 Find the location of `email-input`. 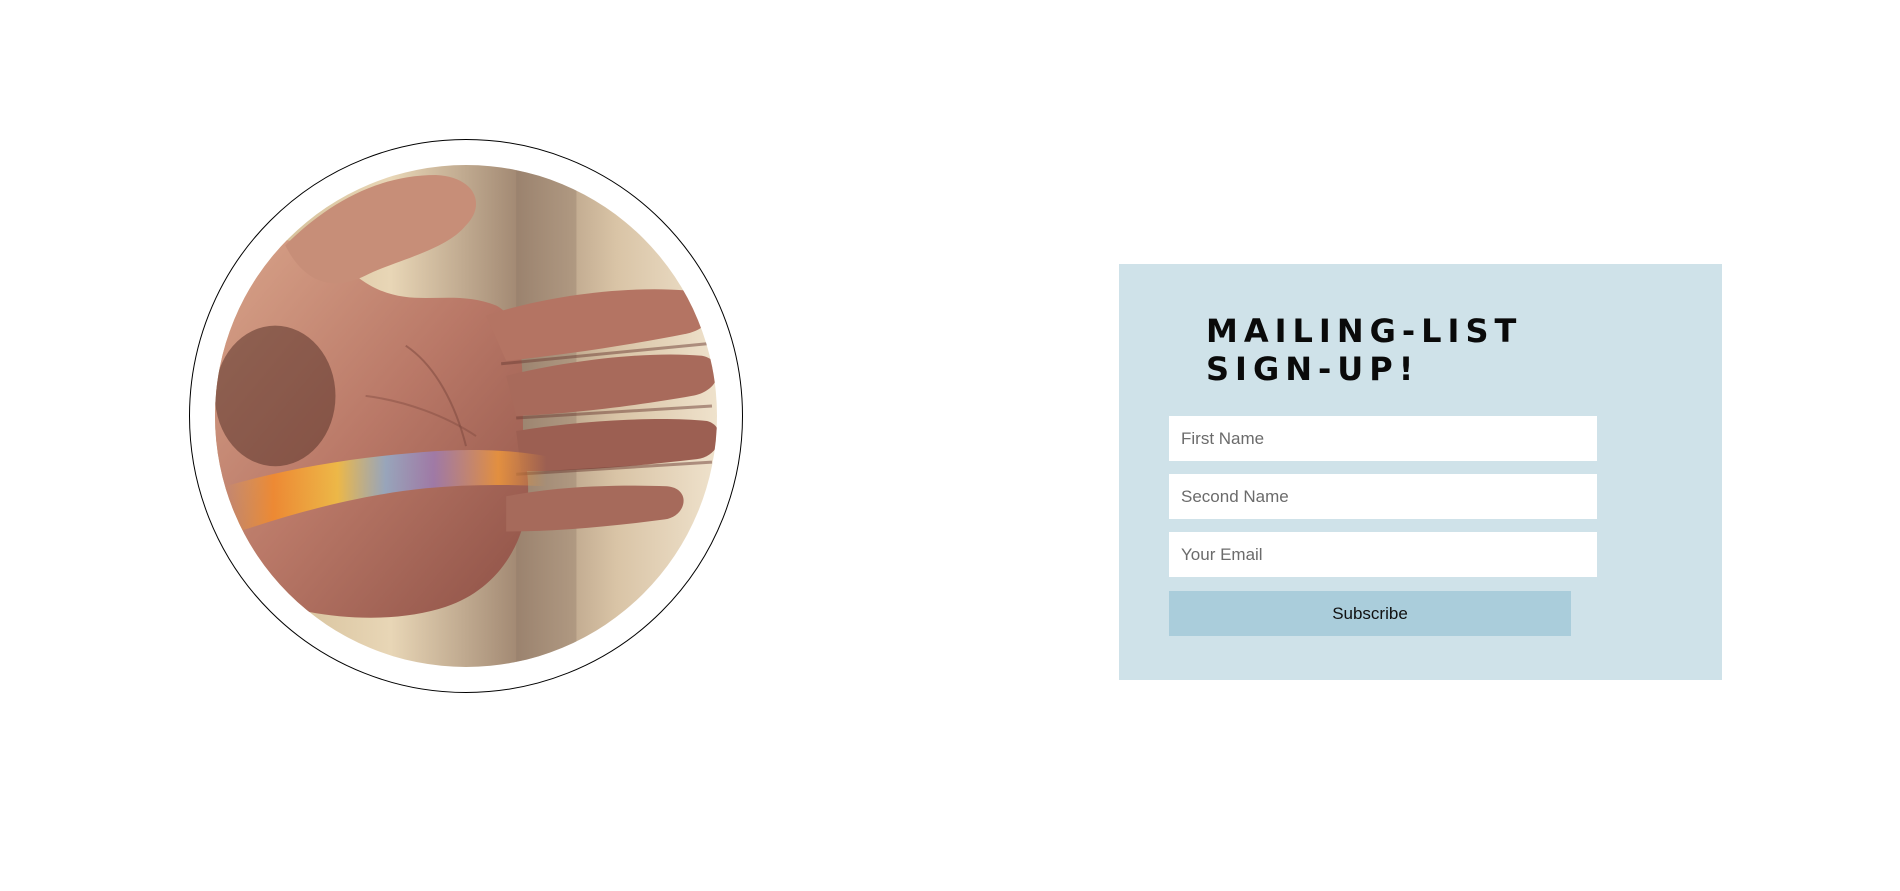

email-input is located at coordinates (1383, 554).